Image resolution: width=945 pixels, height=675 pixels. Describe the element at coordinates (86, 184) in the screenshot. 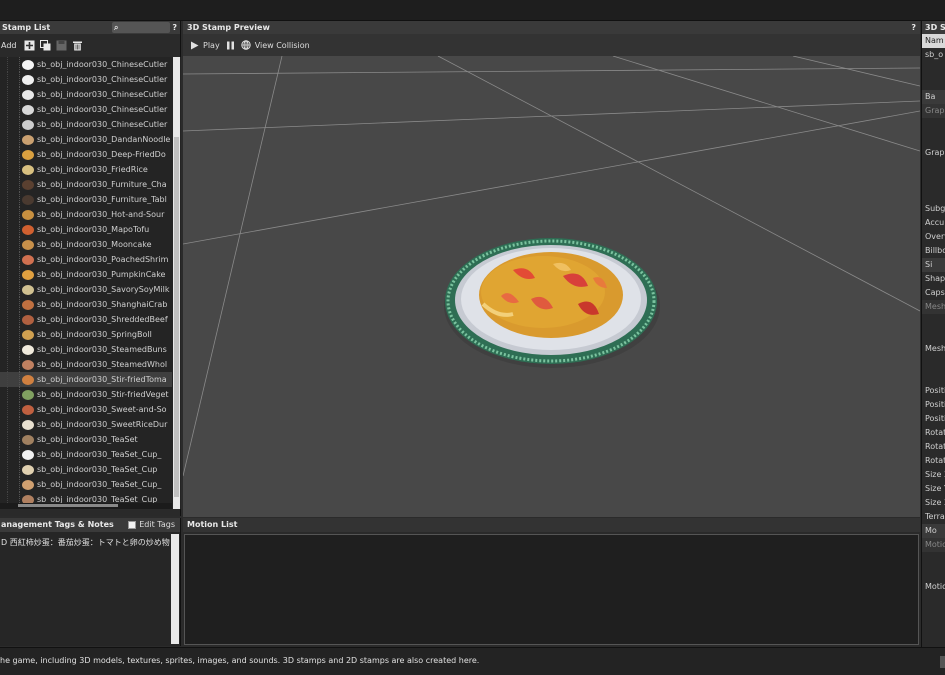

I see `stamp-list-item: sb_obj_indoor030_Furniture_Cha` at that location.